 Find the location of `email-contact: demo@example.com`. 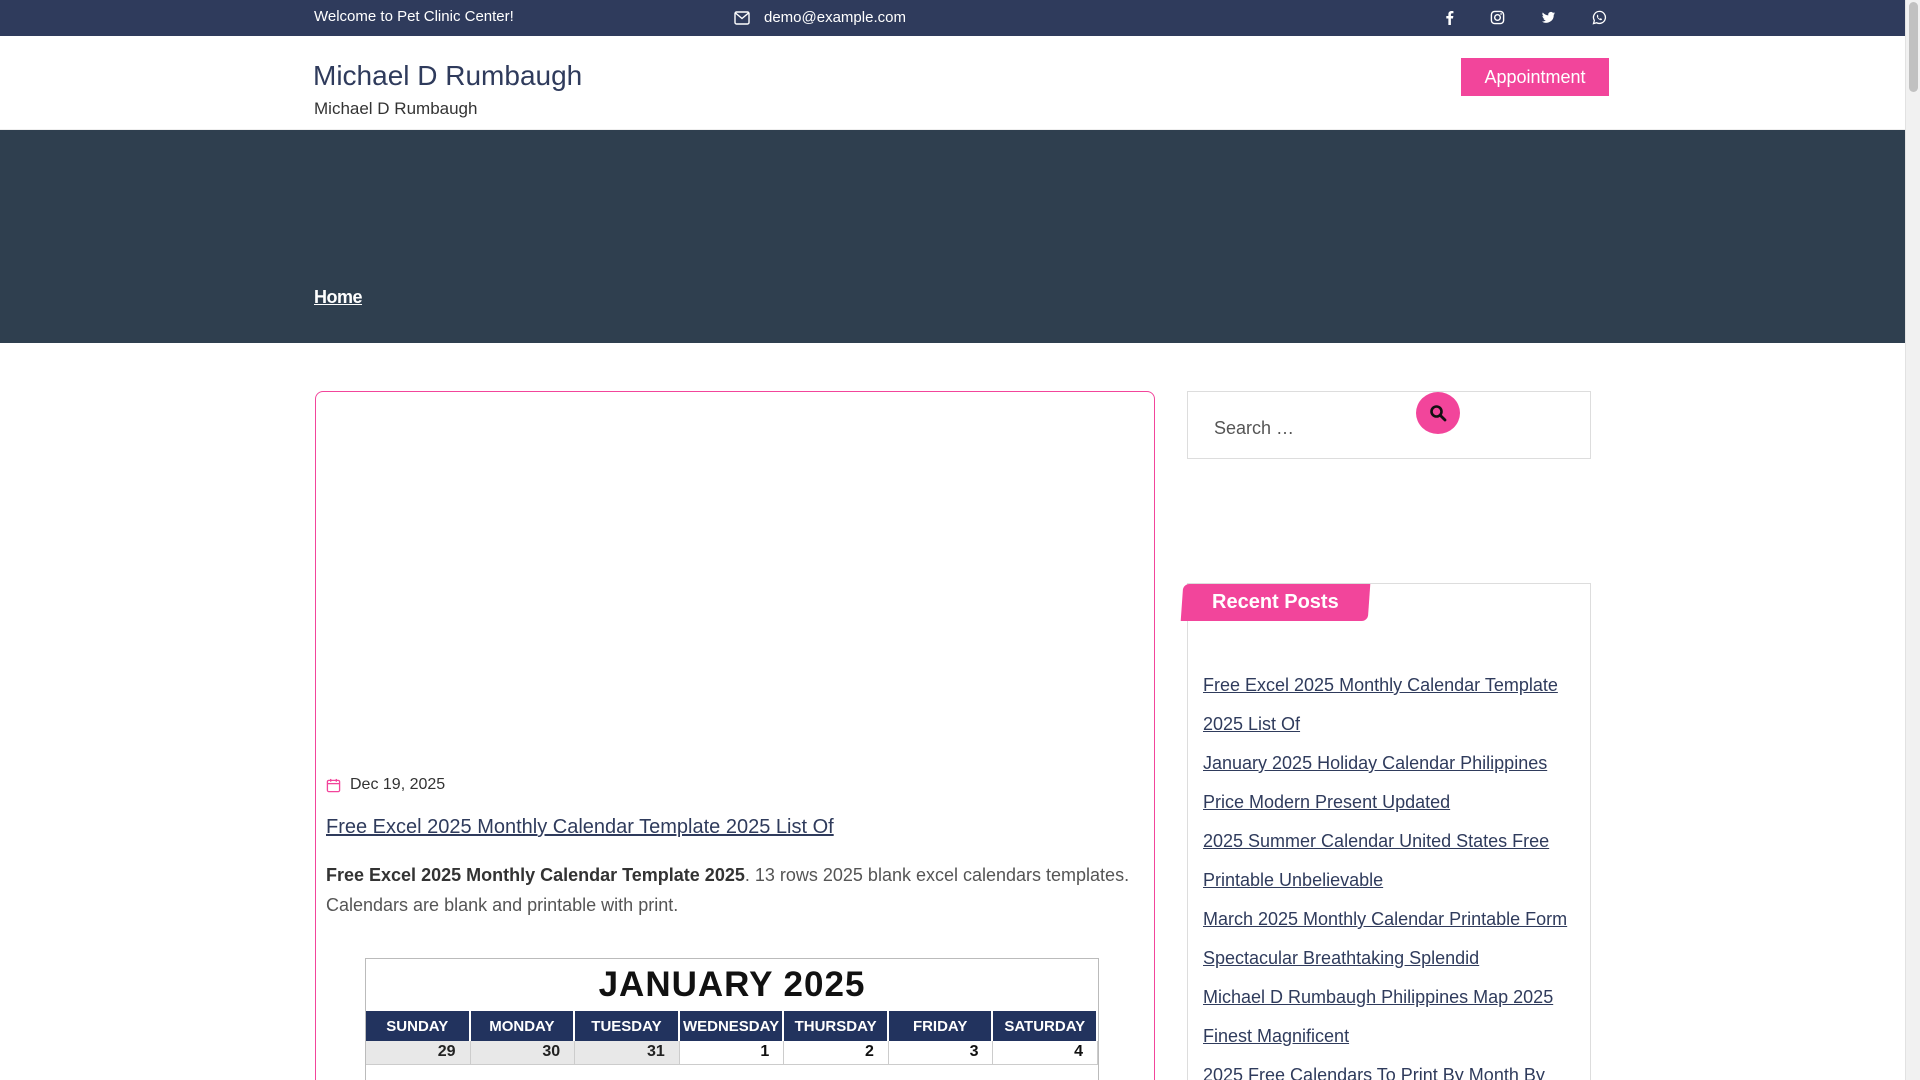

email-contact: demo@example.com is located at coordinates (820, 17).